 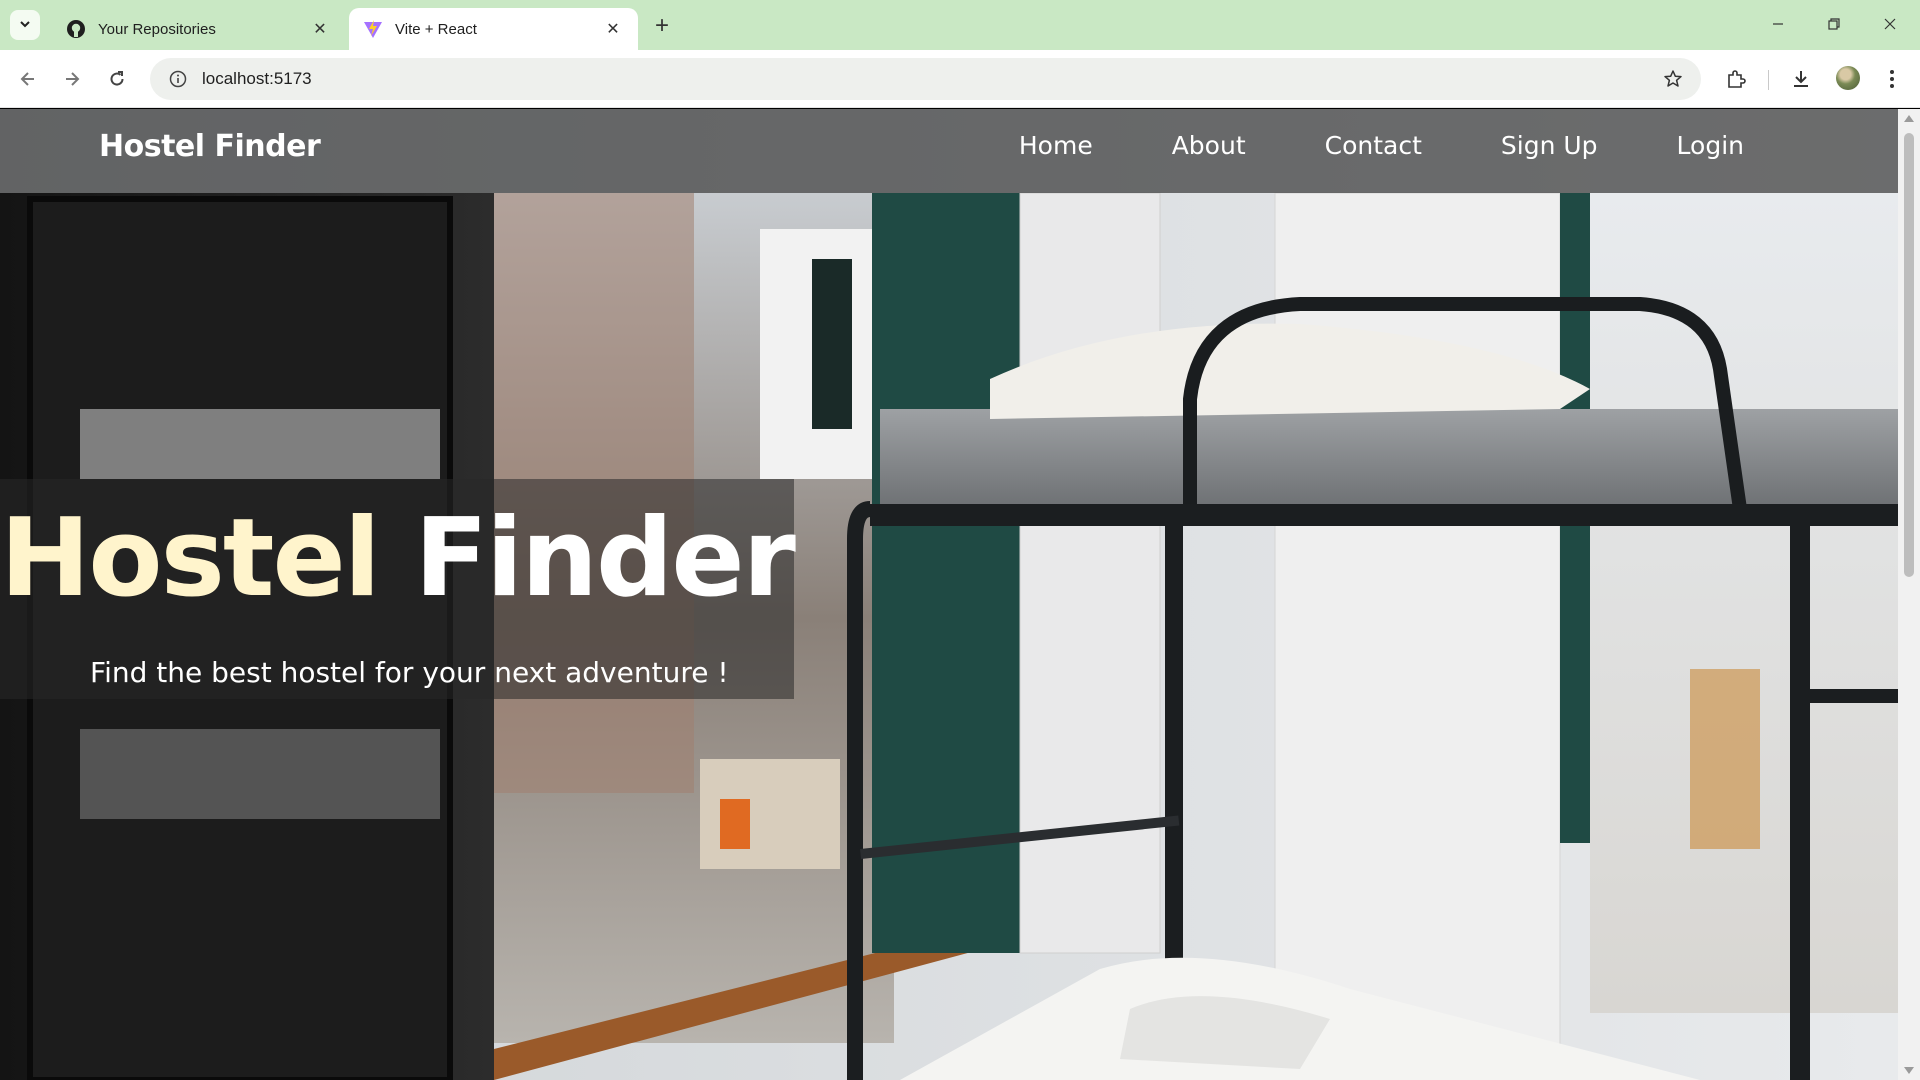 I want to click on profile-avatar, so click(x=1848, y=78).